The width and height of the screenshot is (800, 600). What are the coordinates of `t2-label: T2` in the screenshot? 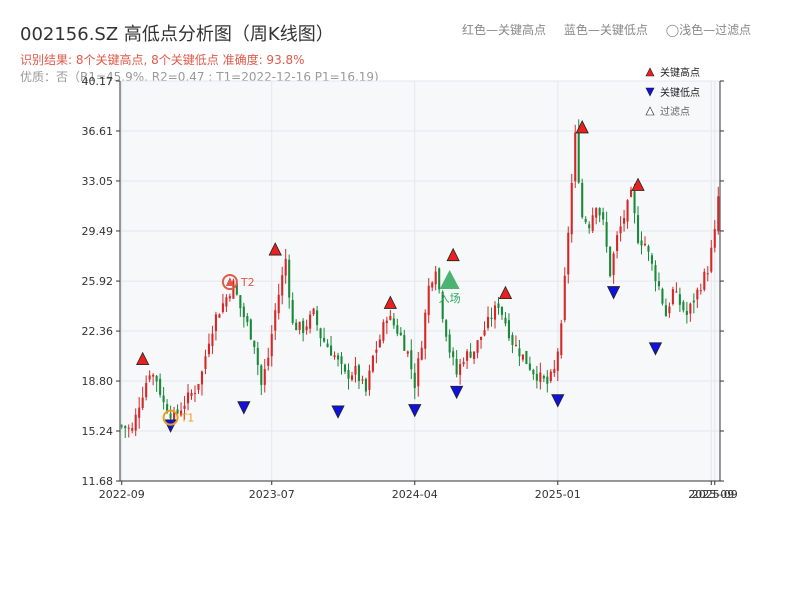 It's located at (247, 282).